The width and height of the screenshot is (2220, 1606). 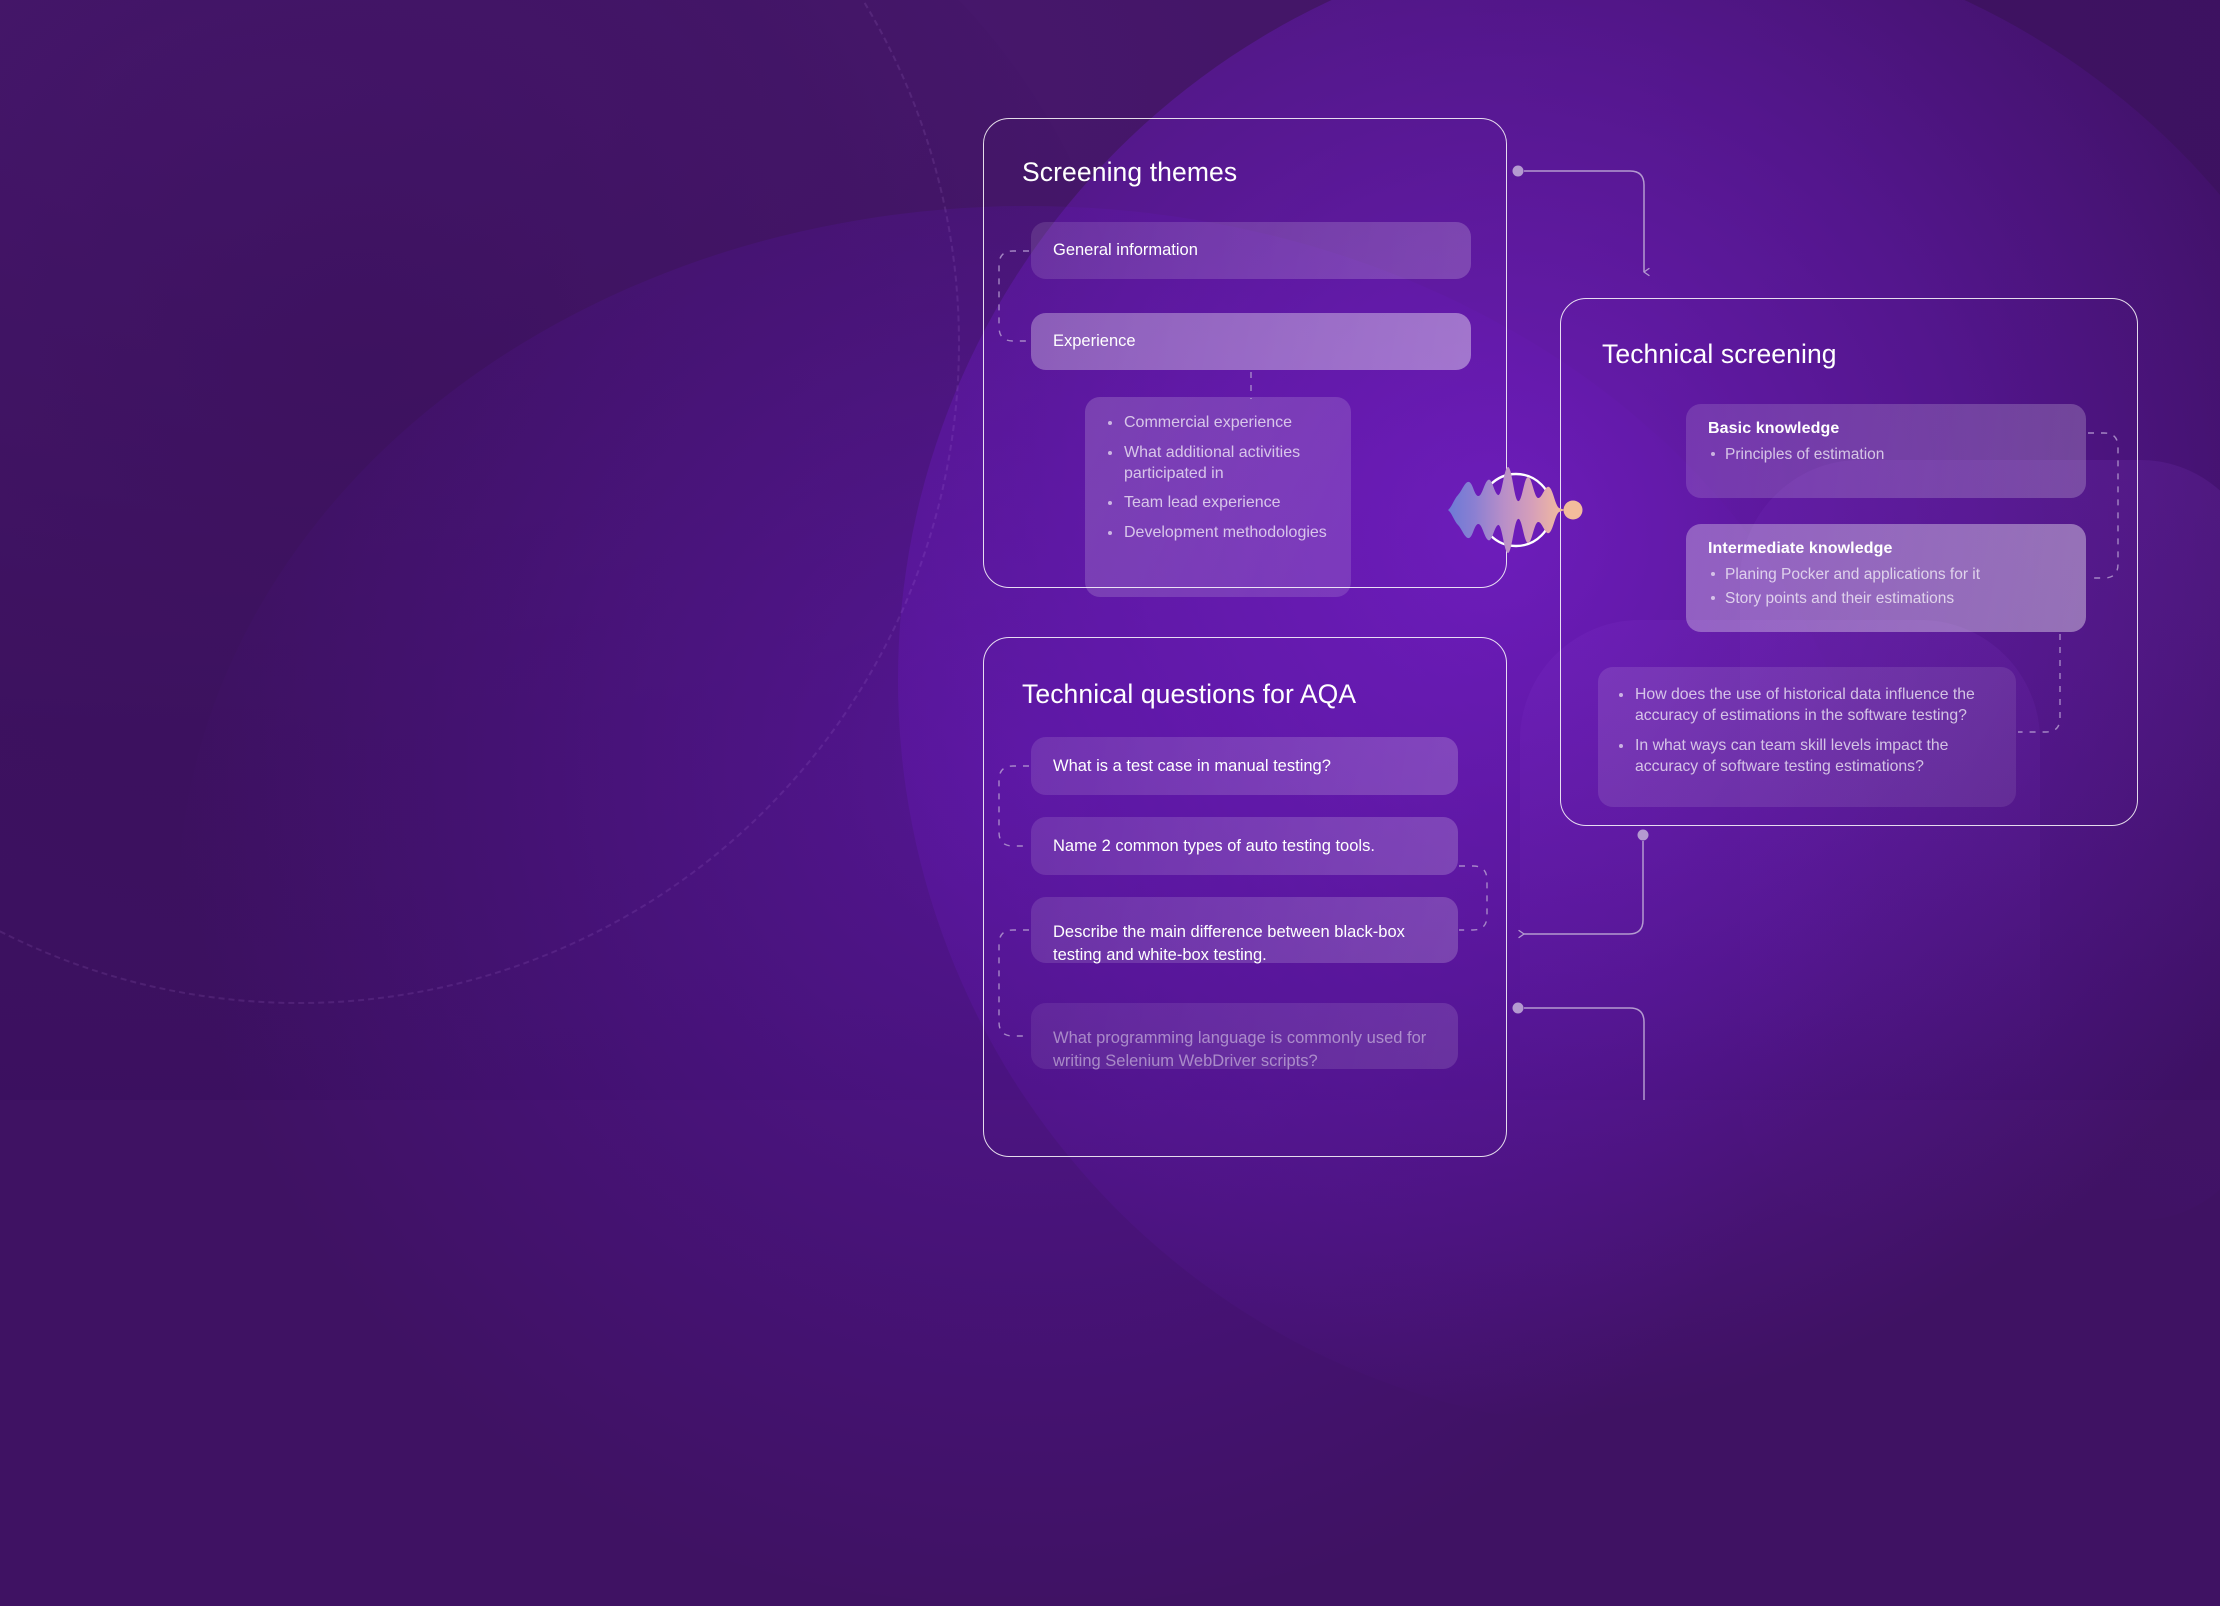 I want to click on page-title: Technical questions for AQA, so click(x=1189, y=694).